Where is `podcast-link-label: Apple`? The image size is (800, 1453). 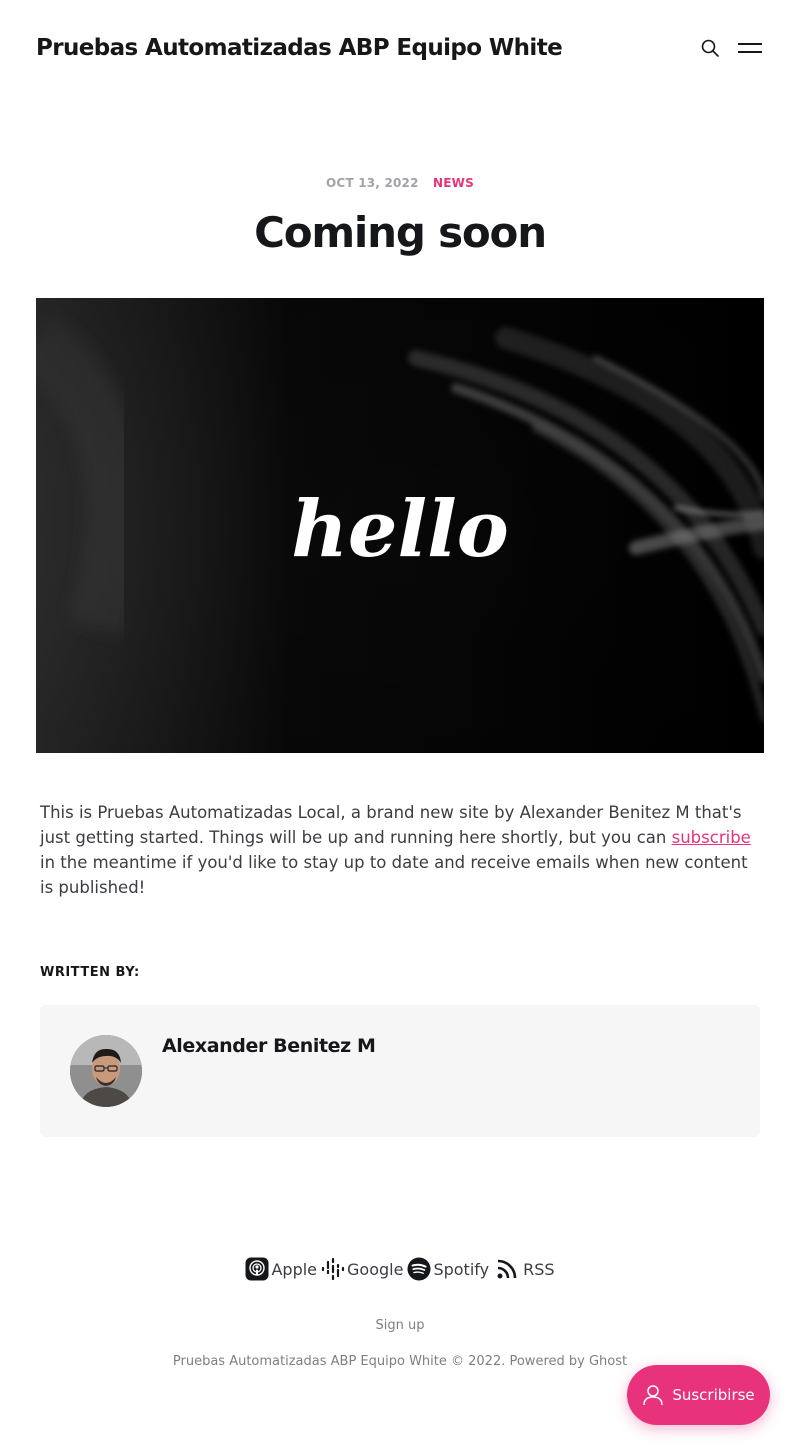 podcast-link-label: Apple is located at coordinates (294, 1269).